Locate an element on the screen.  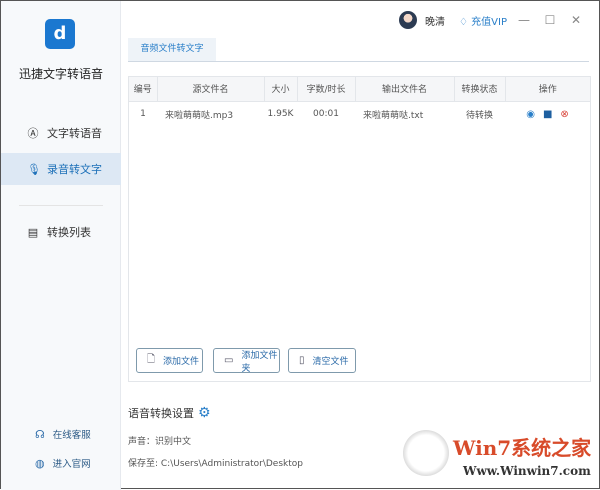
avatar is located at coordinates (408, 20).